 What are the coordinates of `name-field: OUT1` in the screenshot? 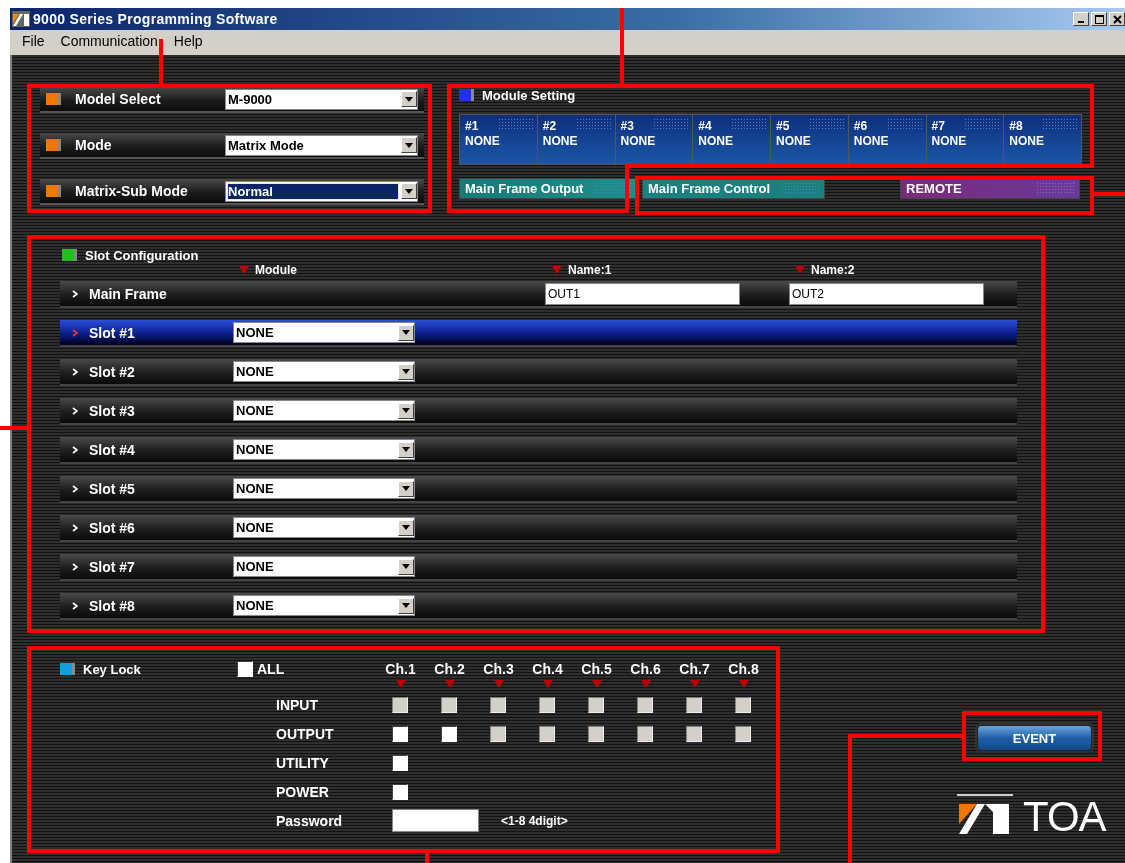 It's located at (642, 293).